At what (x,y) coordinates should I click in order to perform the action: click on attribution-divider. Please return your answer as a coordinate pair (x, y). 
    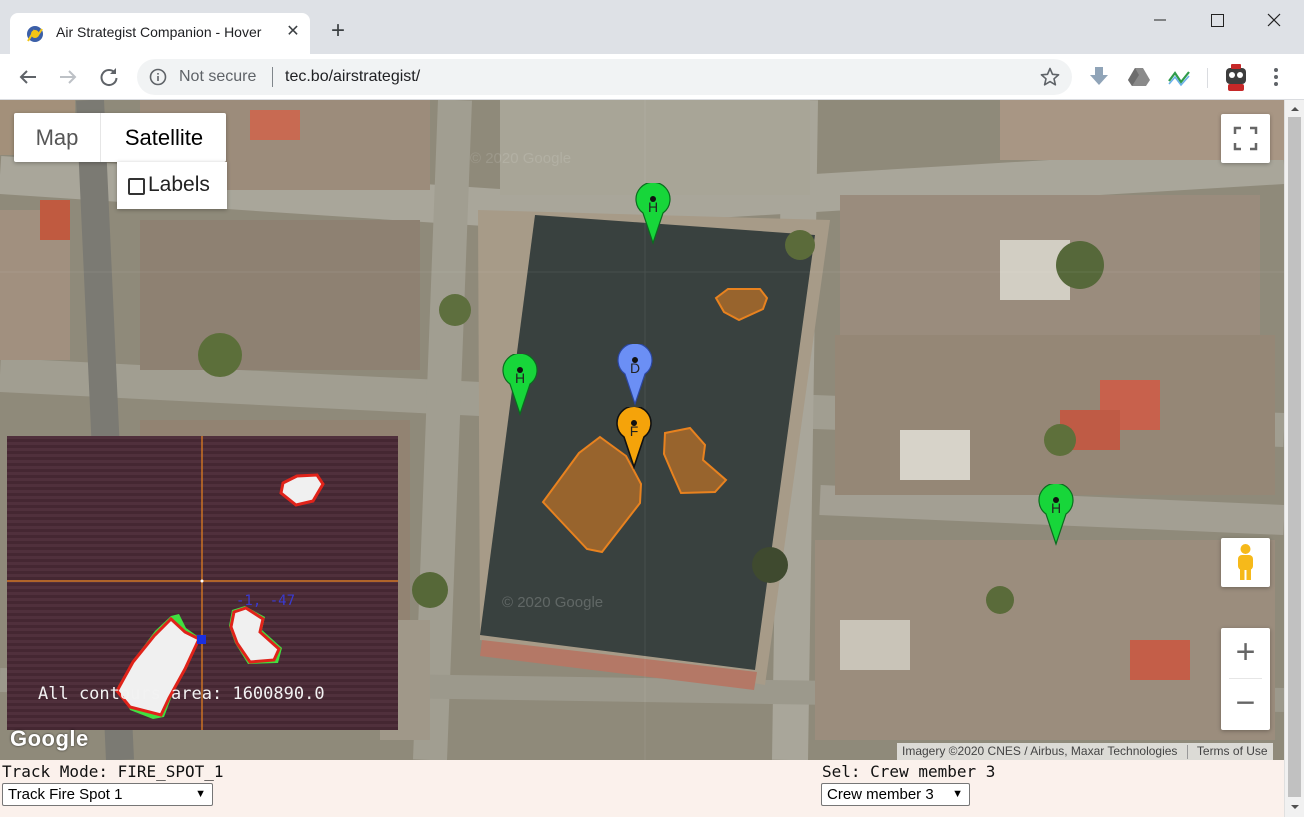
    Looking at the image, I should click on (1187, 751).